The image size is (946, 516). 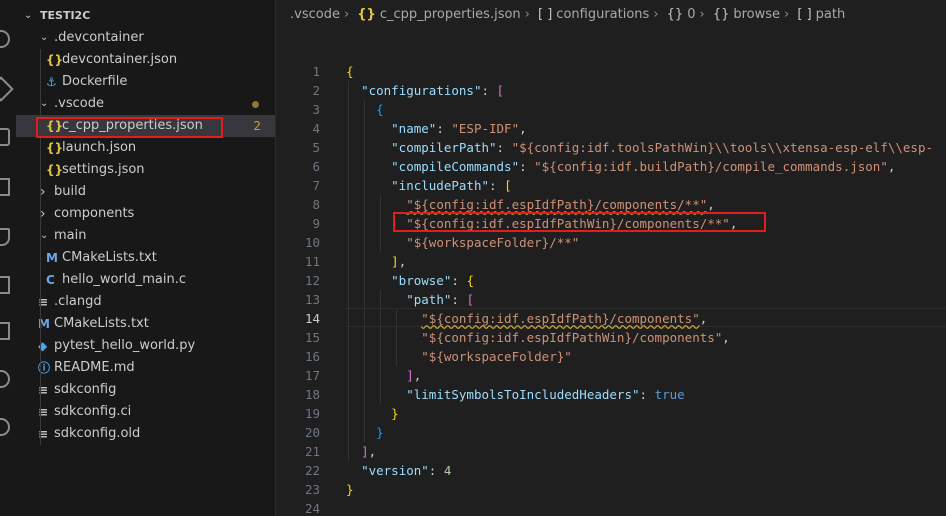 What do you see at coordinates (5, 137) in the screenshot?
I see `run-debug-icon` at bounding box center [5, 137].